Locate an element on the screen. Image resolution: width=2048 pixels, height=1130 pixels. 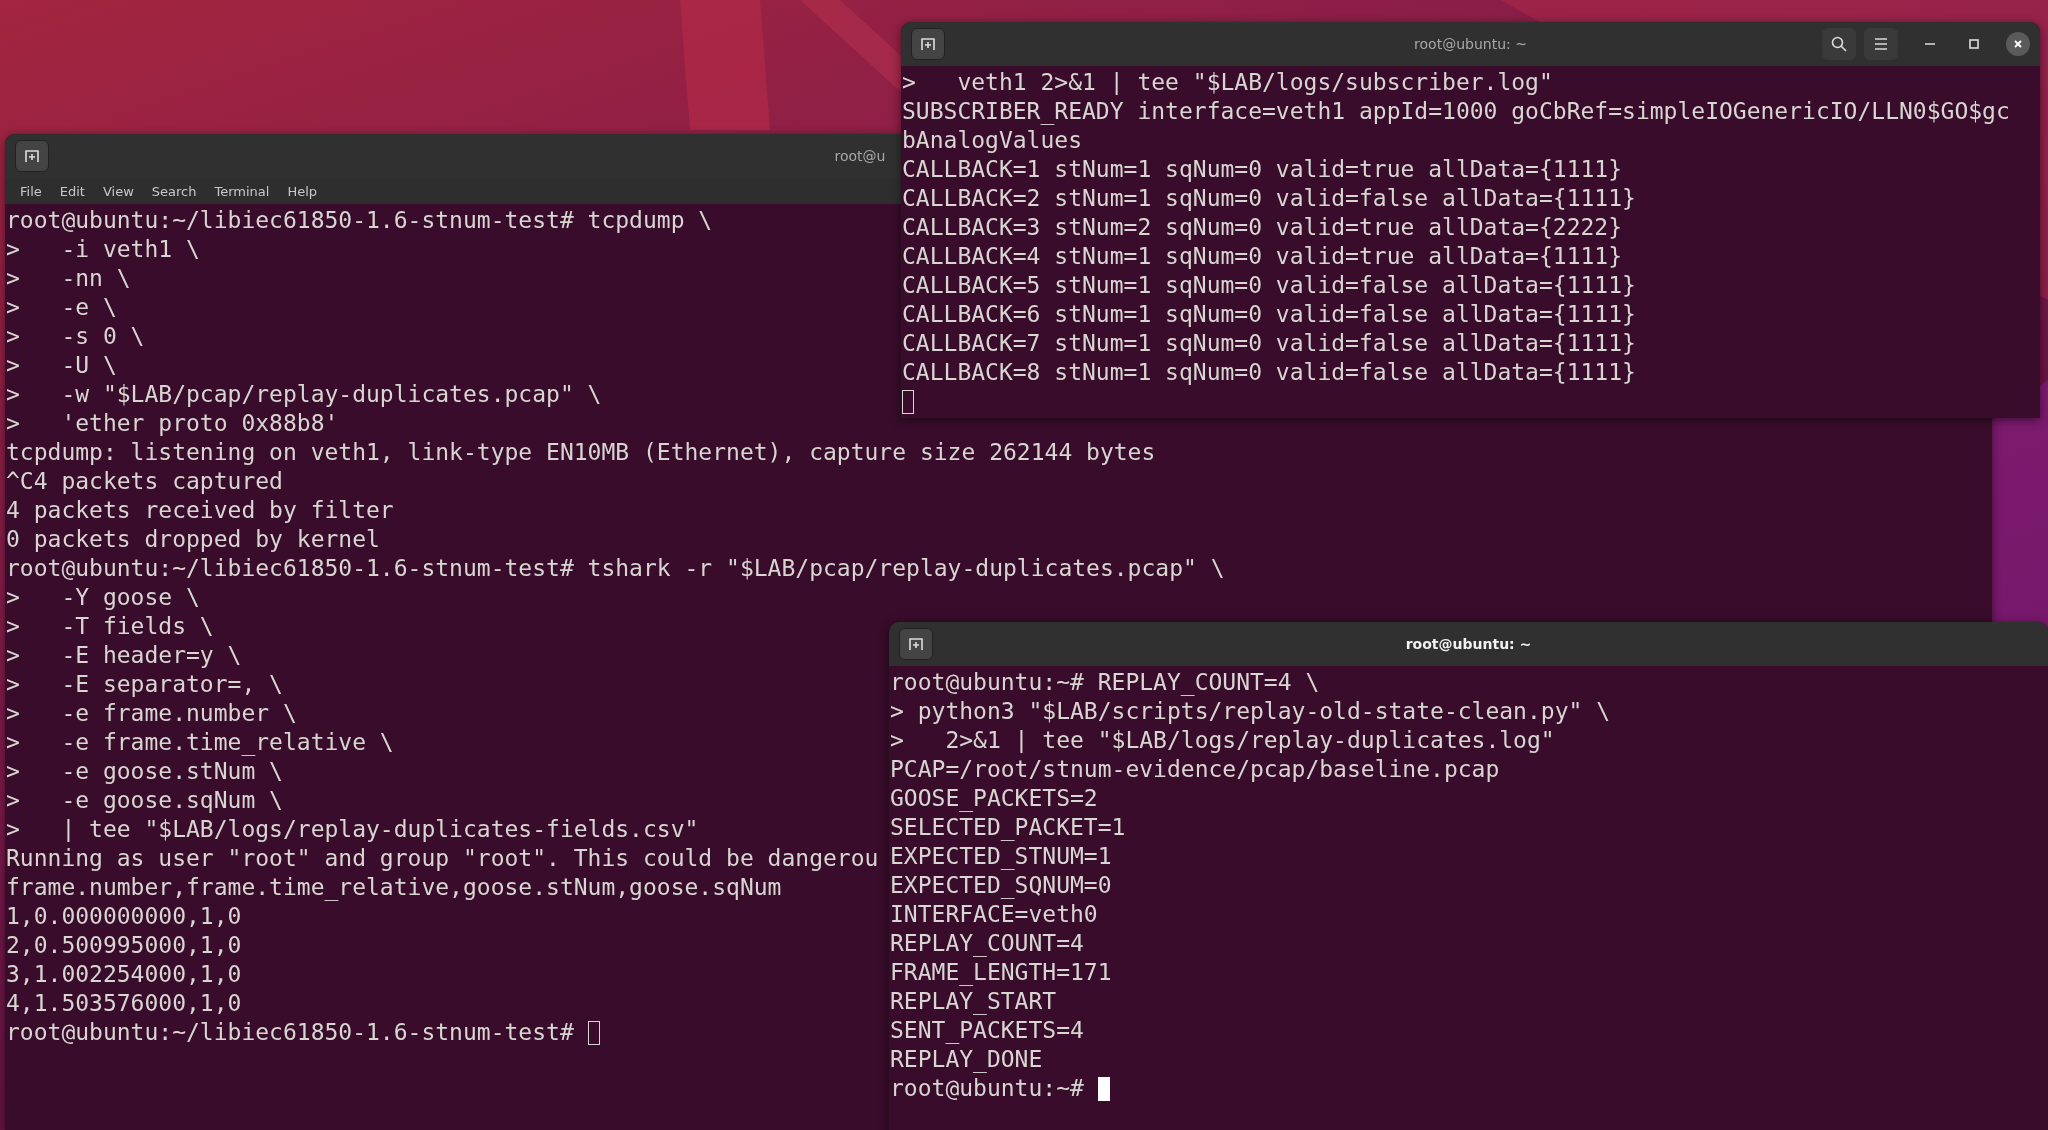
terminal-line: > -e \ is located at coordinates (61, 307).